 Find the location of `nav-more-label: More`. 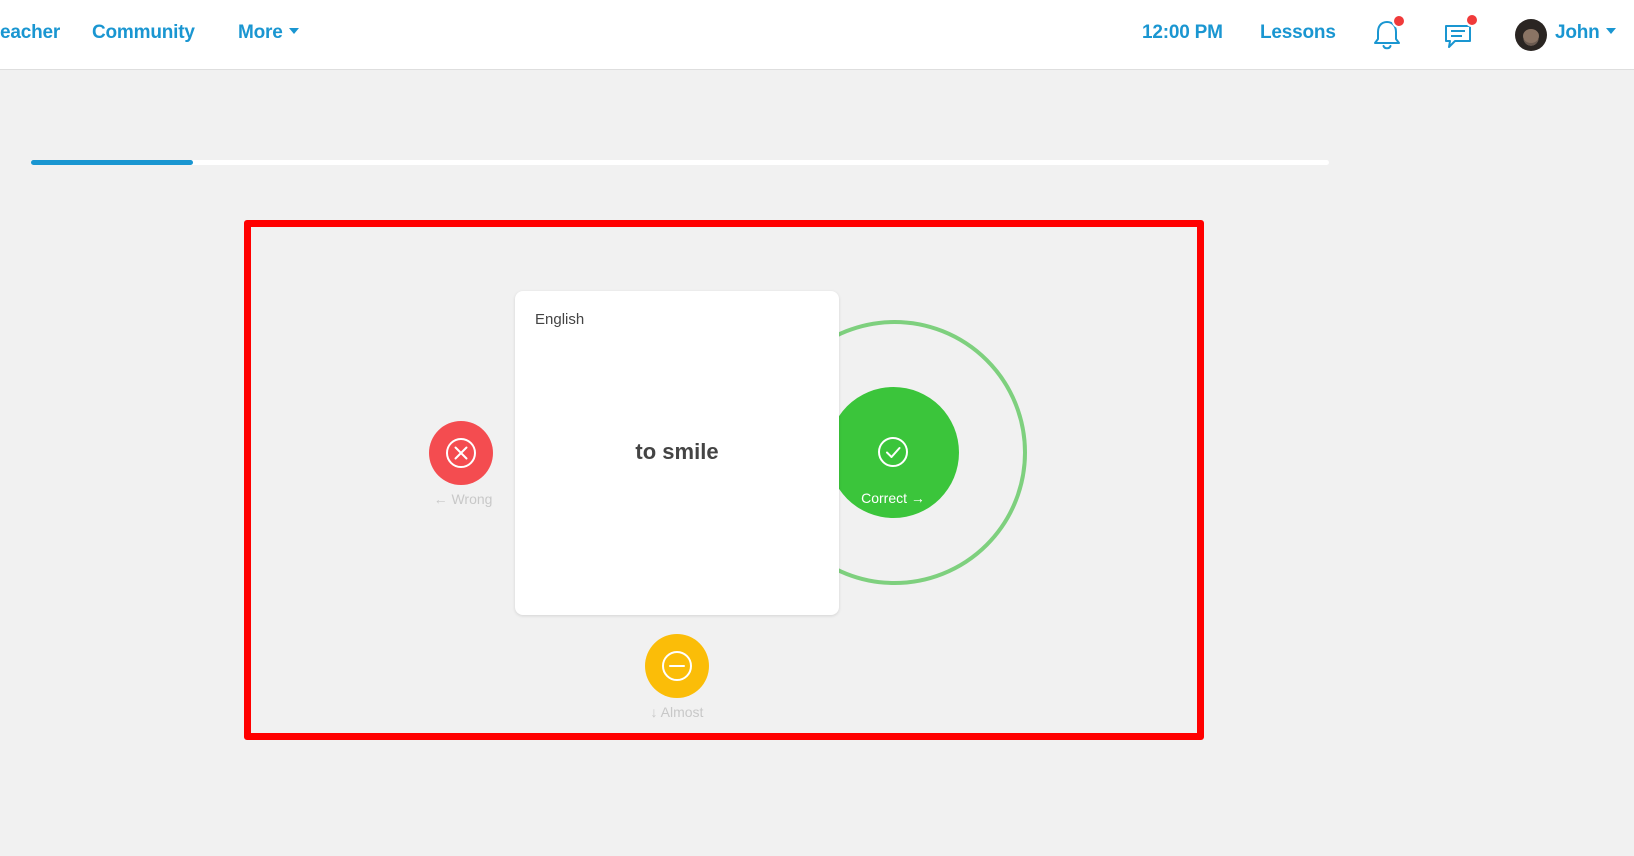

nav-more-label: More is located at coordinates (260, 32).